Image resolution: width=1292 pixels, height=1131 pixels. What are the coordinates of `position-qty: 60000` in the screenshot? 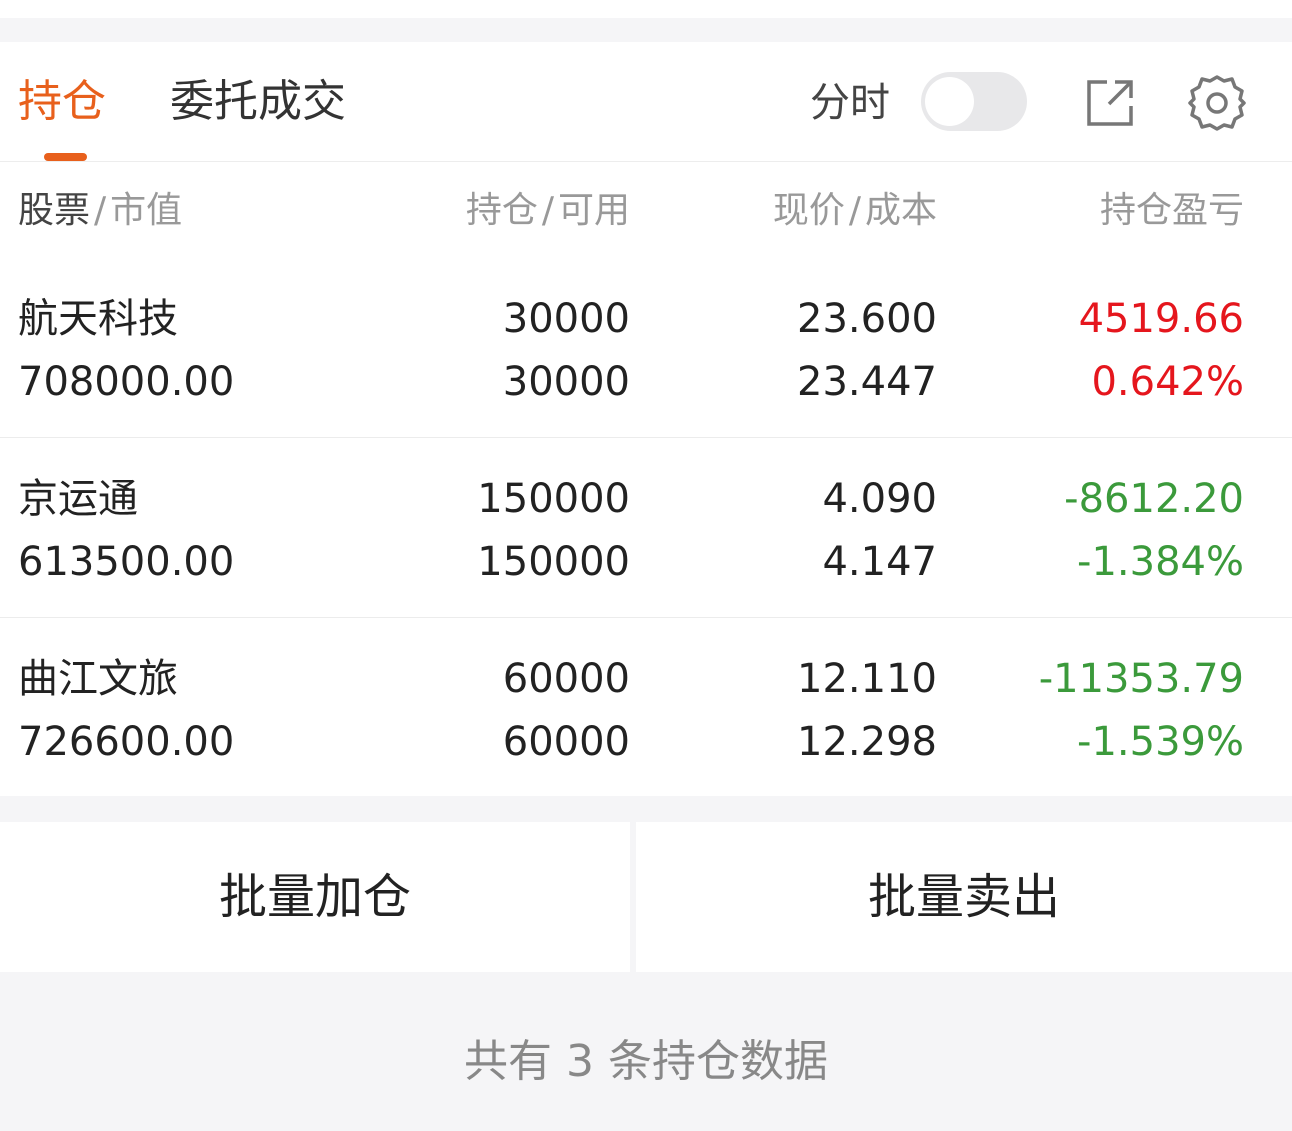 It's located at (566, 679).